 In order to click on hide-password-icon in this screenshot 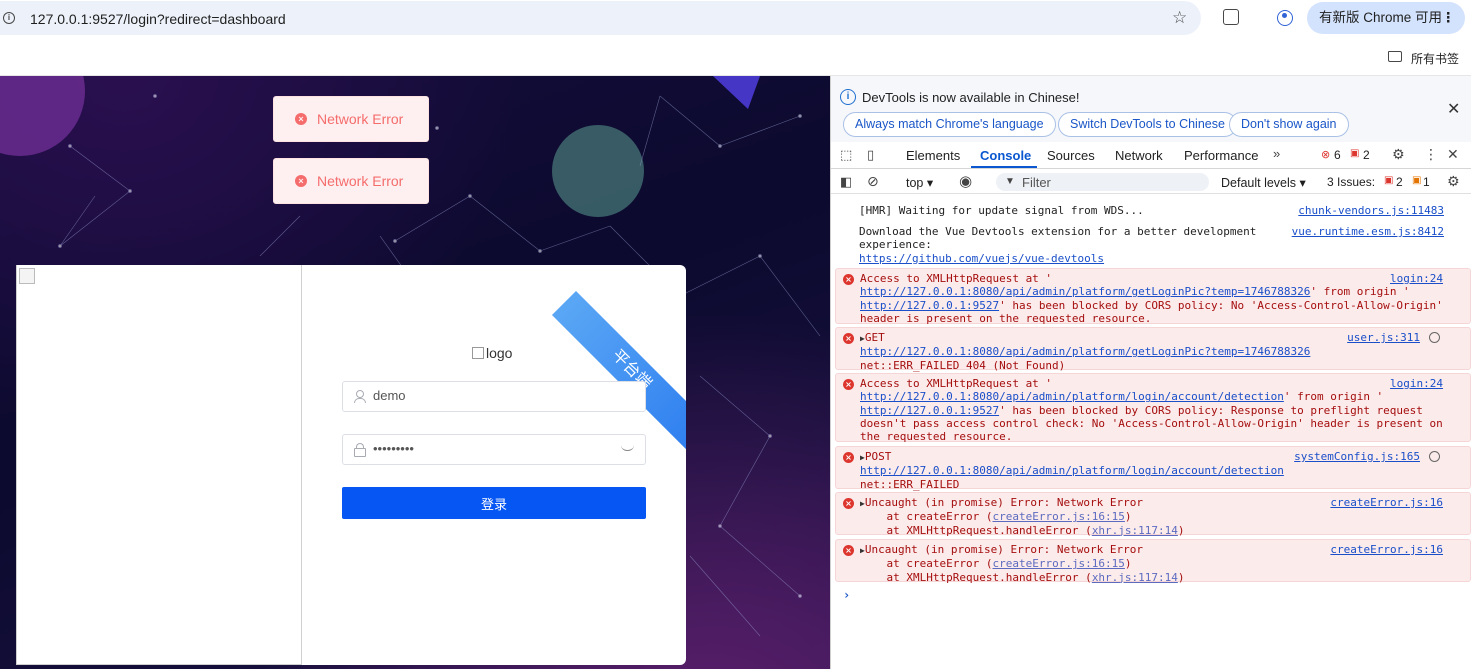, I will do `click(628, 449)`.